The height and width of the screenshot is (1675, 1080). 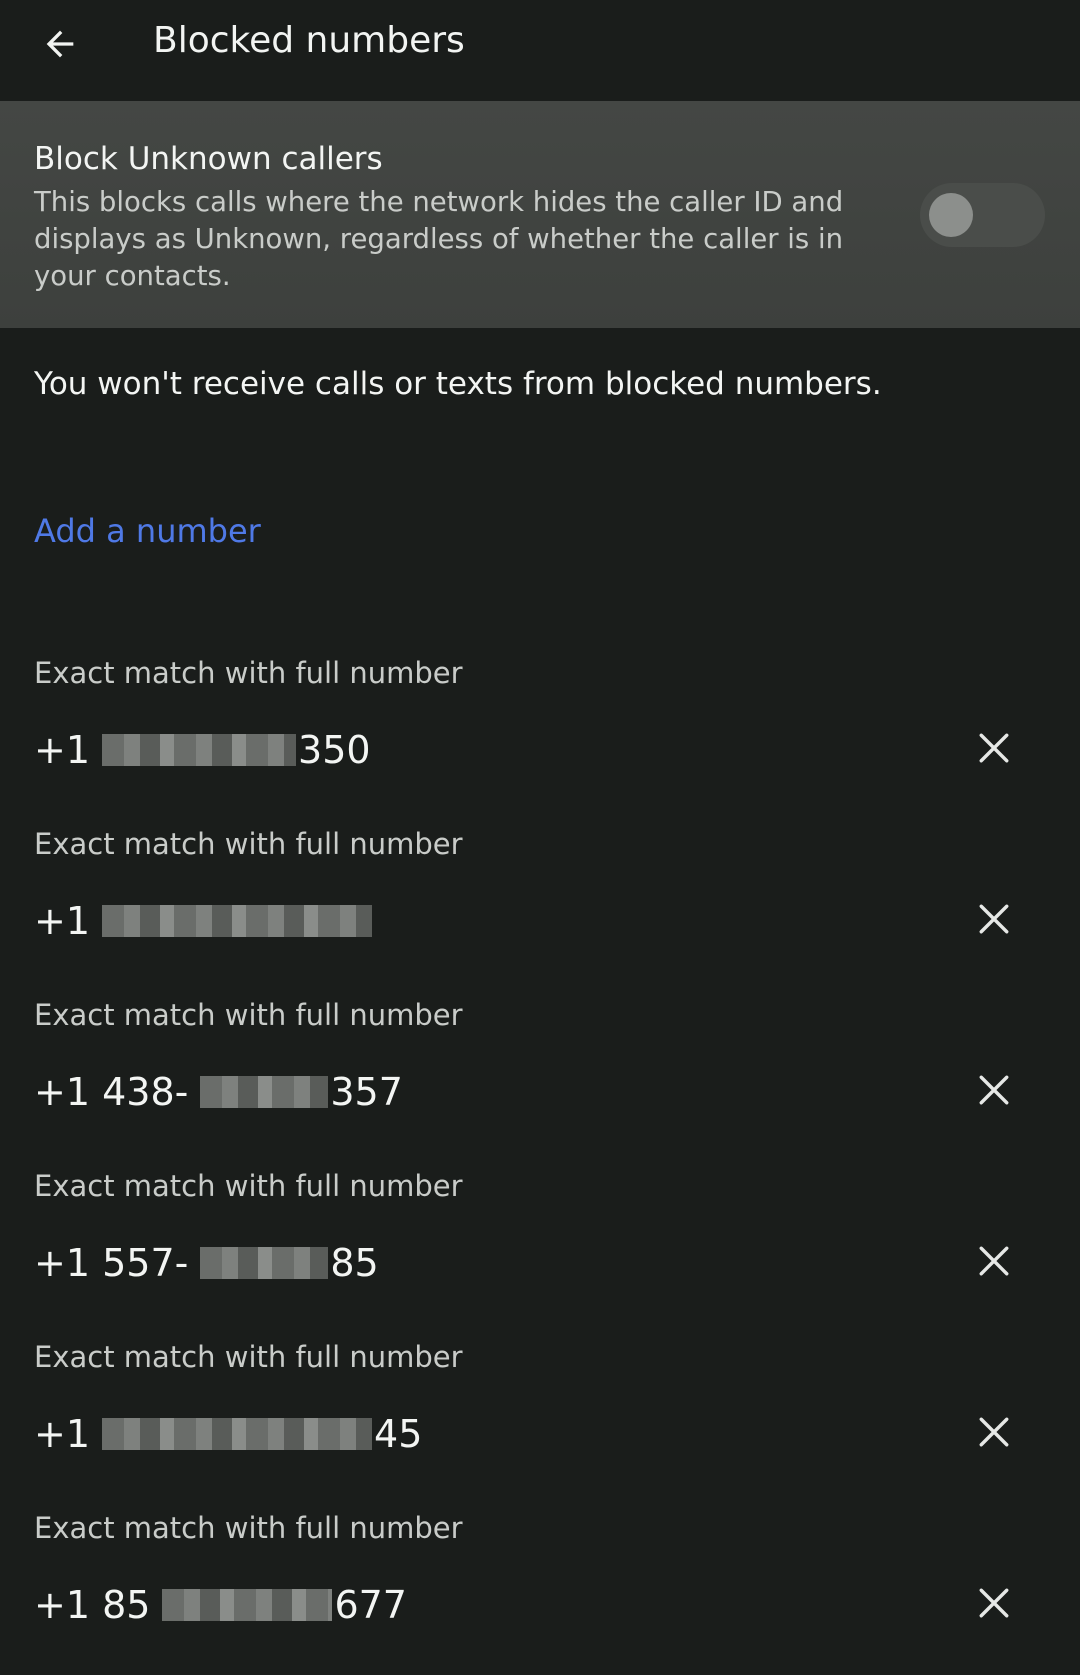 I want to click on blocked-number-row: Exact match with full number +1 557- 85, so click(x=540, y=1246).